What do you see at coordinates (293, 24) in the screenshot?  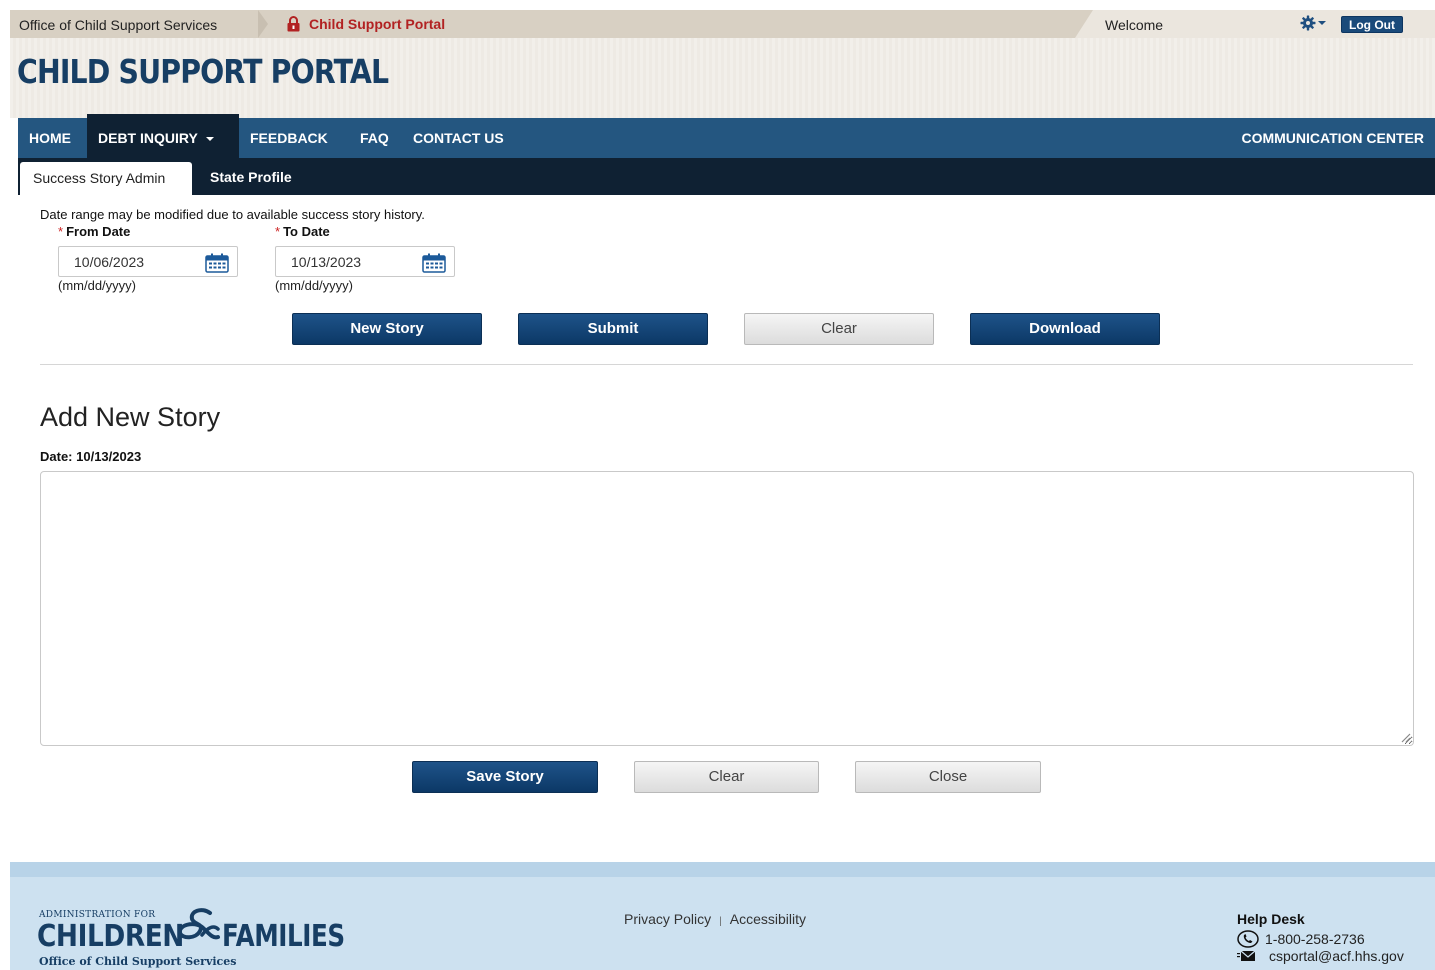 I see `lock-icon` at bounding box center [293, 24].